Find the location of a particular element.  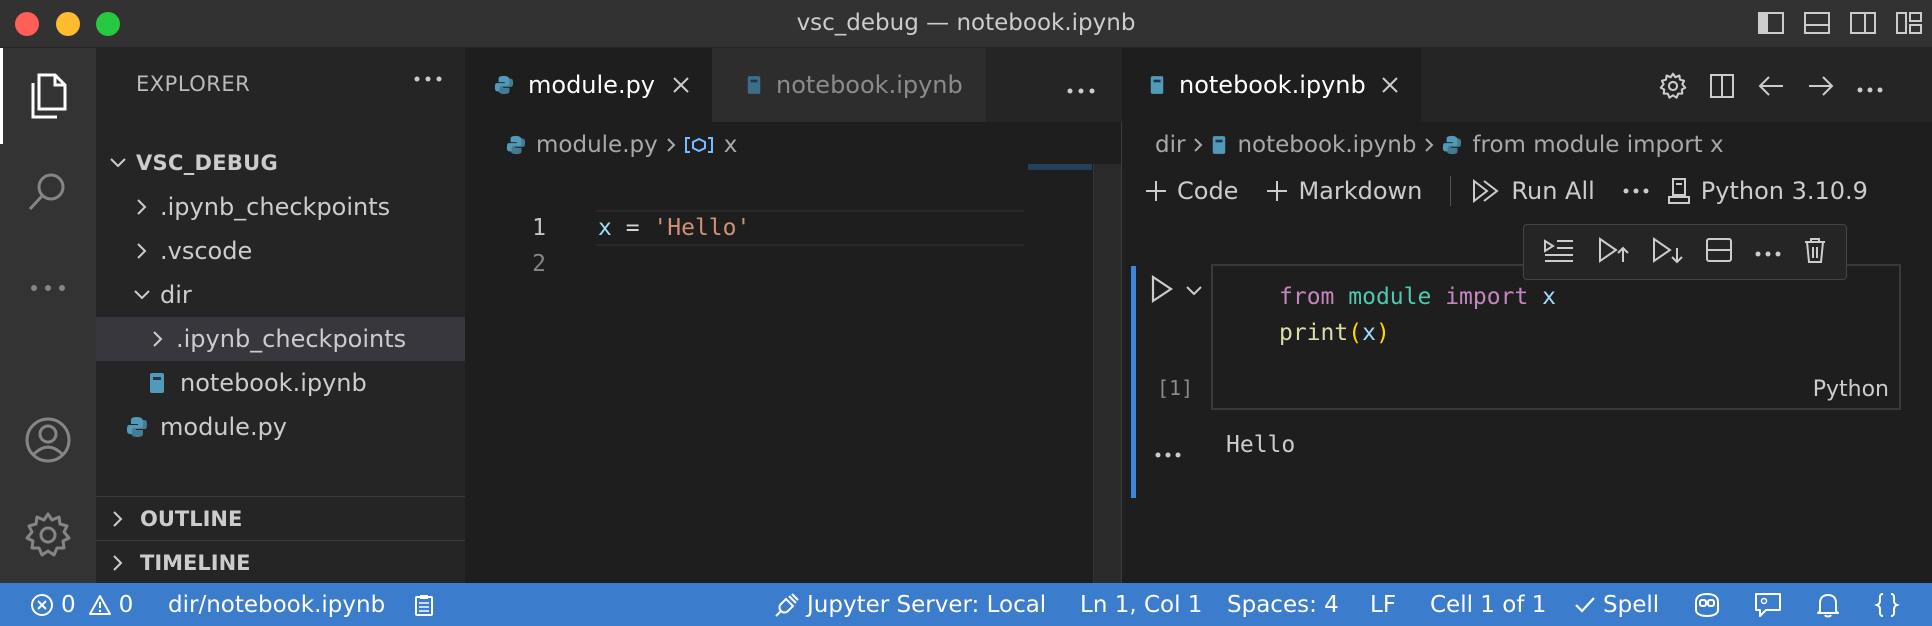

kernel-picker-button: Python 3.10.9 is located at coordinates (1767, 191).